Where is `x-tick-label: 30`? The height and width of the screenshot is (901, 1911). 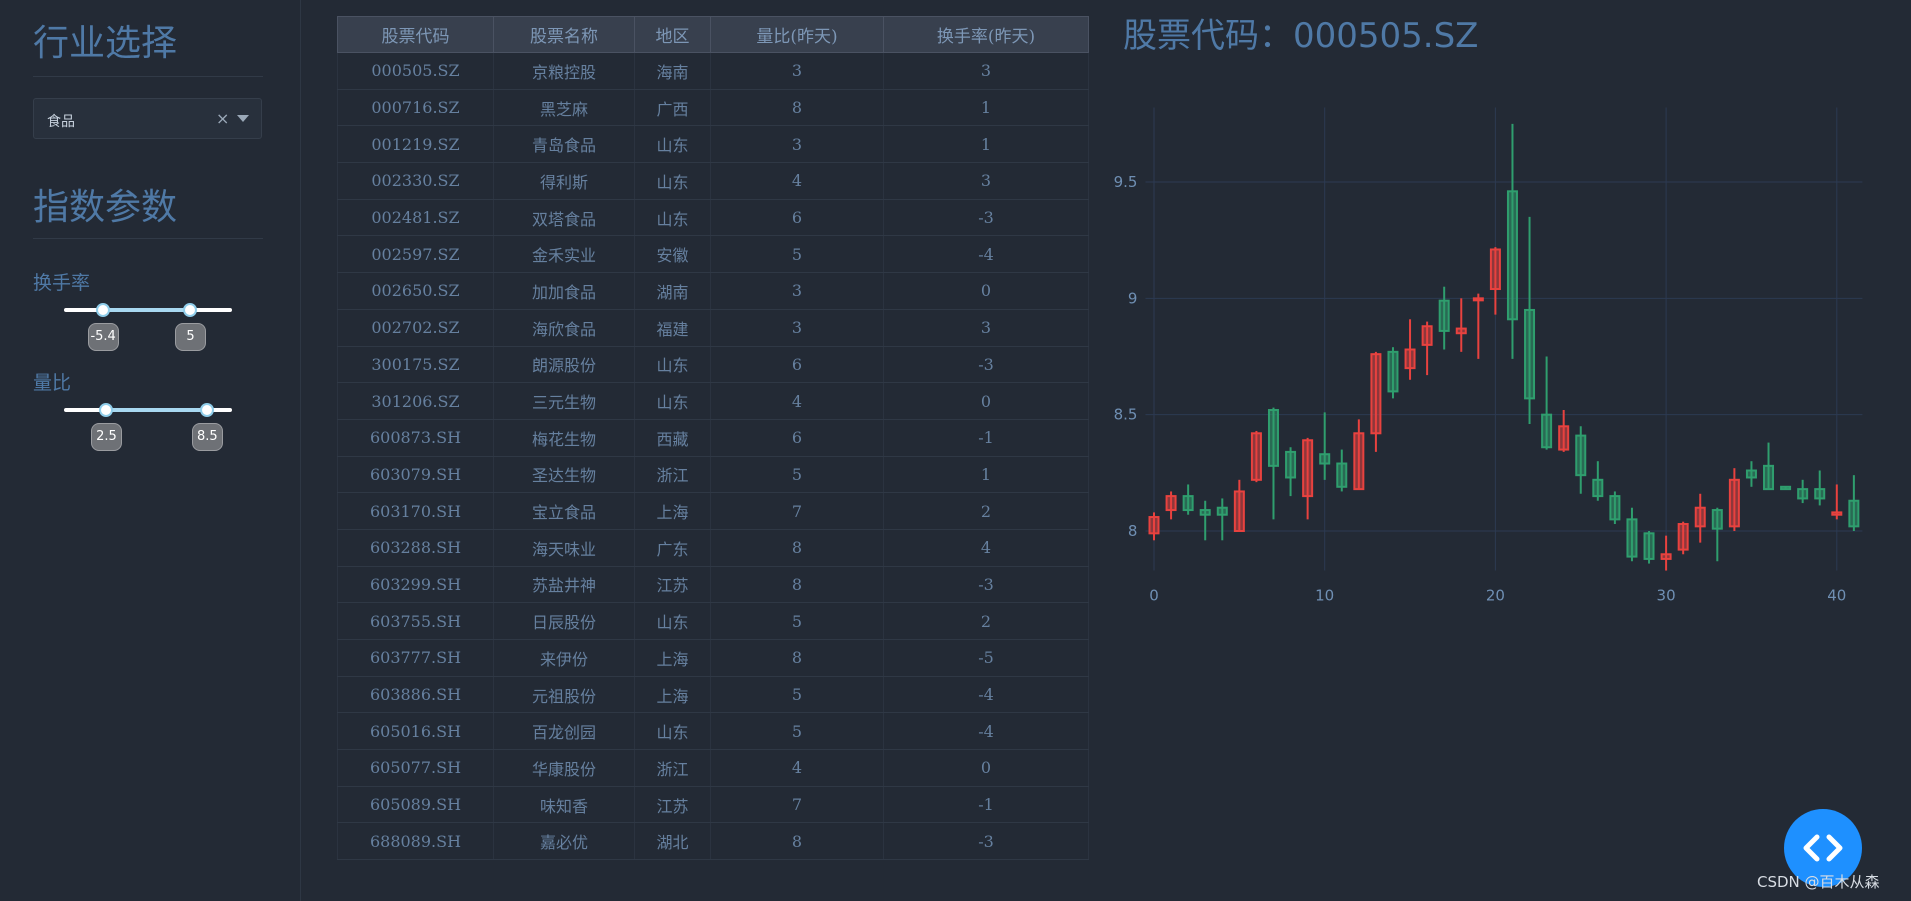 x-tick-label: 30 is located at coordinates (1666, 596).